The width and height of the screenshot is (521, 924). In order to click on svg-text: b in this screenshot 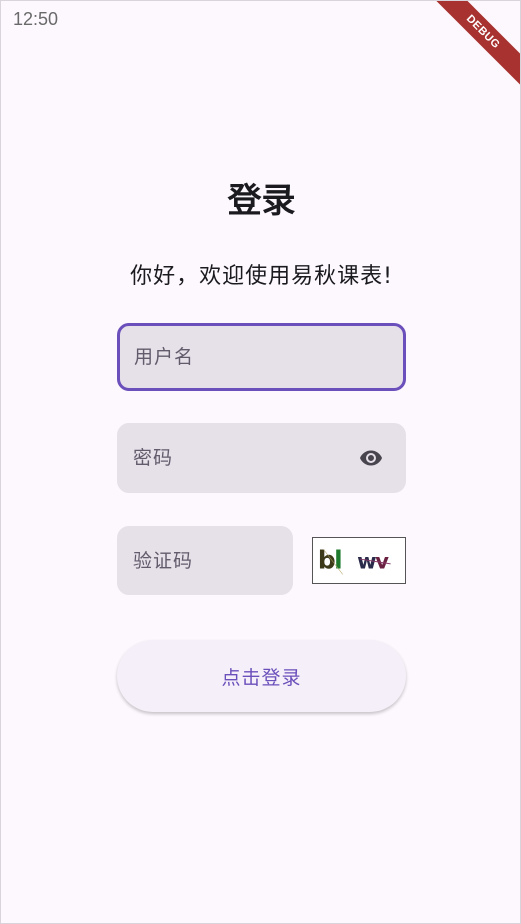, I will do `click(327, 560)`.